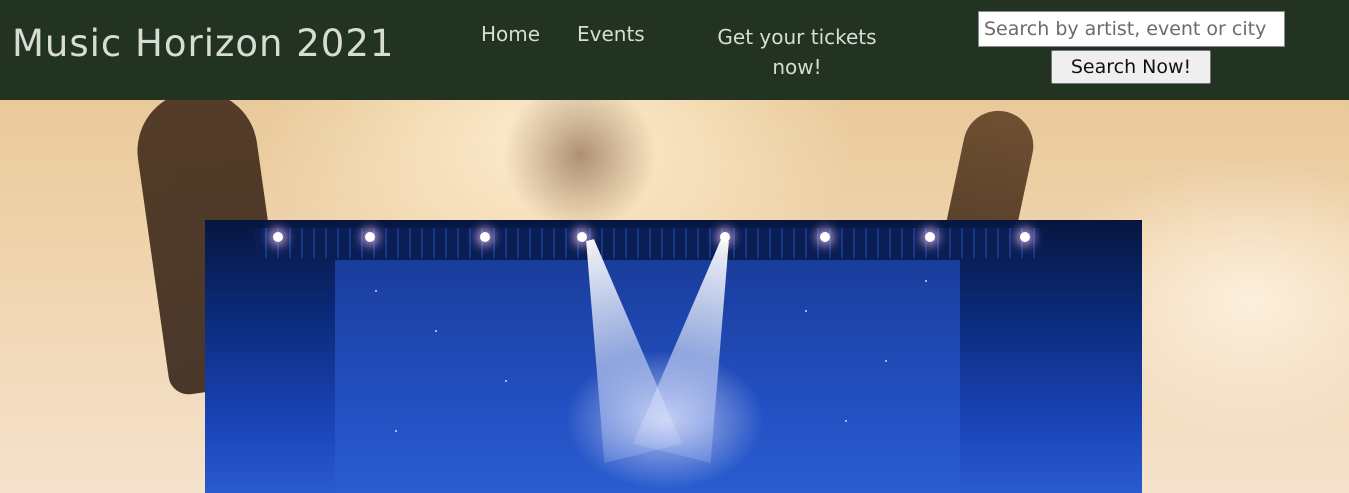 The image size is (1349, 493). Describe the element at coordinates (797, 52) in the screenshot. I see `nav-tickets-link: Get your tickets now!` at that location.